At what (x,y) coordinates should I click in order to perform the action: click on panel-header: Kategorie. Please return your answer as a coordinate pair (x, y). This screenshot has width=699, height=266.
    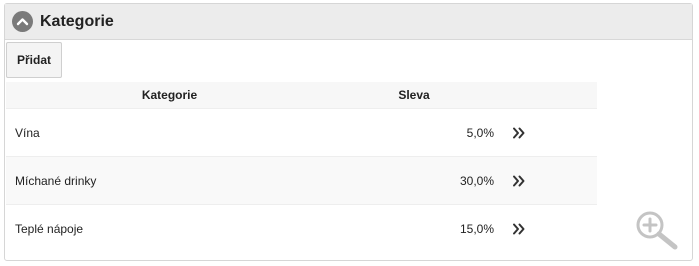
    Looking at the image, I should click on (348, 22).